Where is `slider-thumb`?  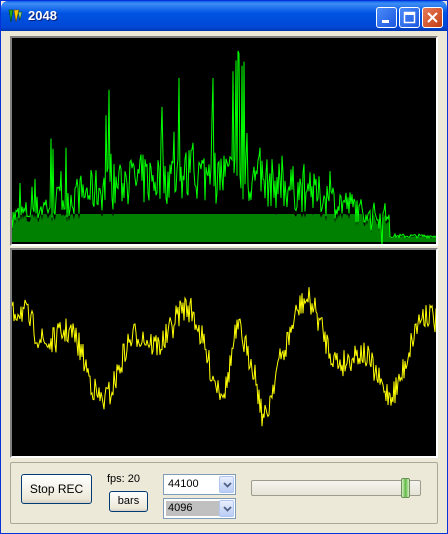 slider-thumb is located at coordinates (406, 488).